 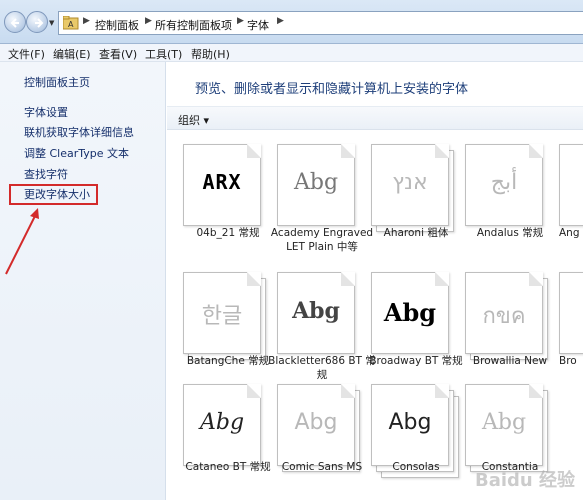 I want to click on command-bar: 组织 ▾, so click(x=375, y=118).